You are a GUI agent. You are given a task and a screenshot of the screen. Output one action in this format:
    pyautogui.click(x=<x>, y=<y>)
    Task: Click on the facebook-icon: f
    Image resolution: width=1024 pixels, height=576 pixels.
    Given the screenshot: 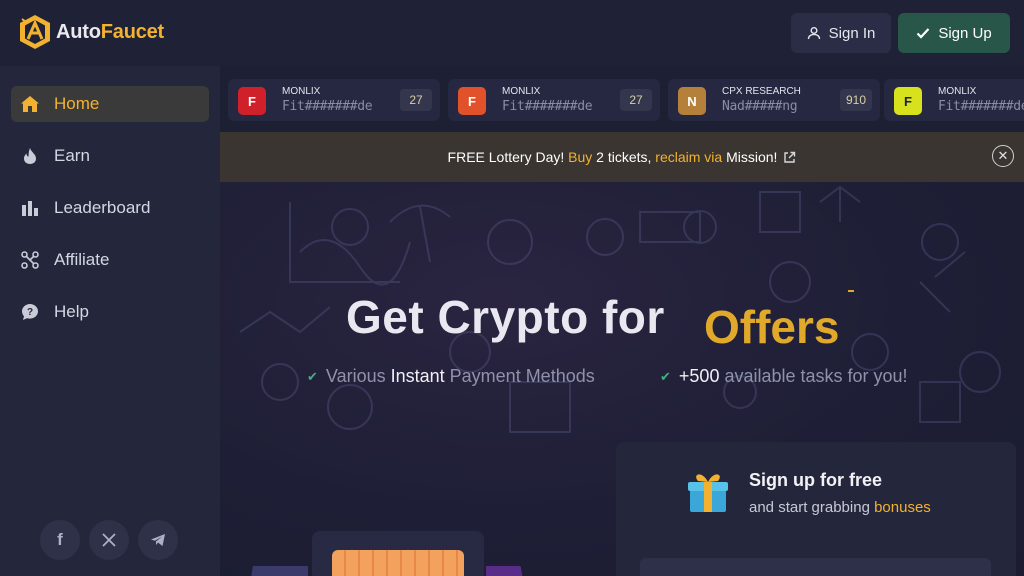 What is the action you would take?
    pyautogui.click(x=60, y=539)
    